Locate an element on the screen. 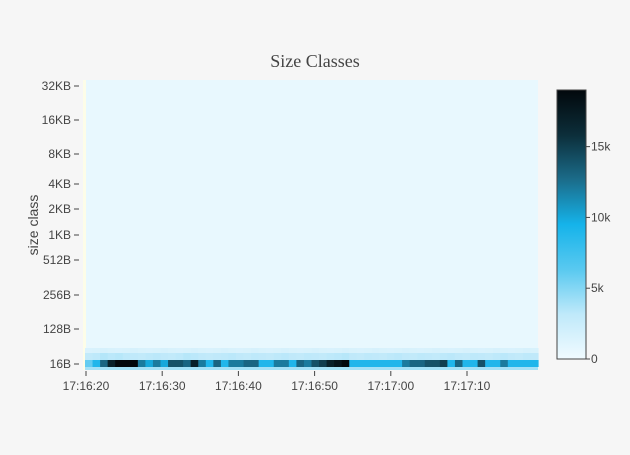  colorbar-tick-label: 10k is located at coordinates (601, 217).